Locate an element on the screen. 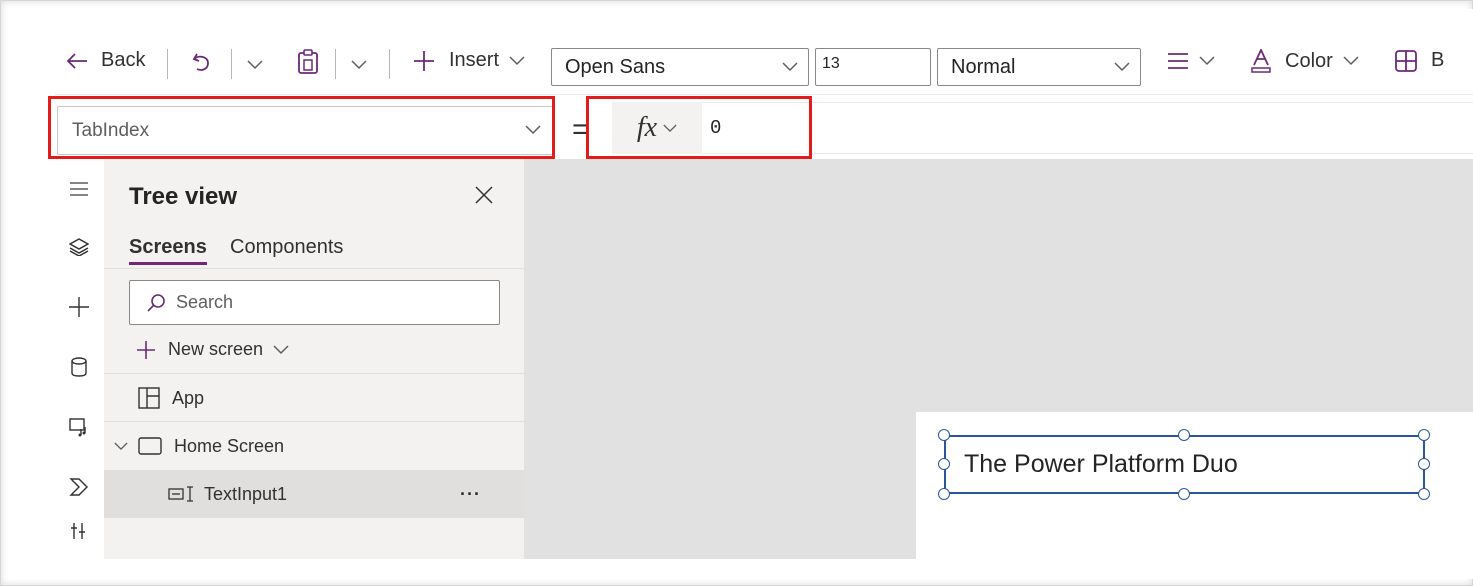 The width and height of the screenshot is (1473, 586). layers-icon is located at coordinates (79, 247).